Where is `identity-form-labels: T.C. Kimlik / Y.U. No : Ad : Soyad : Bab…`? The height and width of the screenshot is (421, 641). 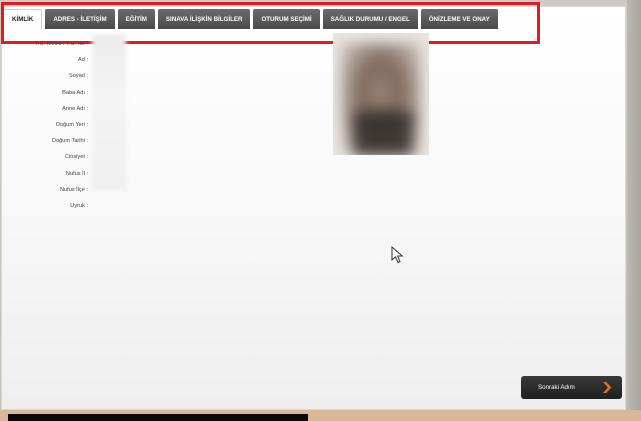
identity-form-labels: T.C. Kimlik / Y.U. No : Ad : Soyad : Bab… is located at coordinates (46, 125).